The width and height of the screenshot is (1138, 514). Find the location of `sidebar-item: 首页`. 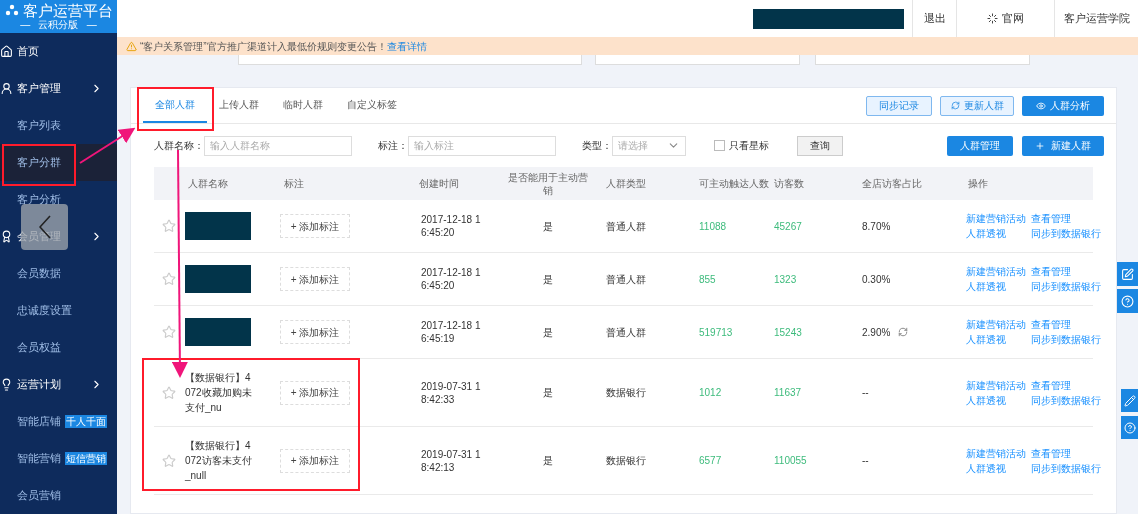

sidebar-item: 首页 is located at coordinates (58, 51).